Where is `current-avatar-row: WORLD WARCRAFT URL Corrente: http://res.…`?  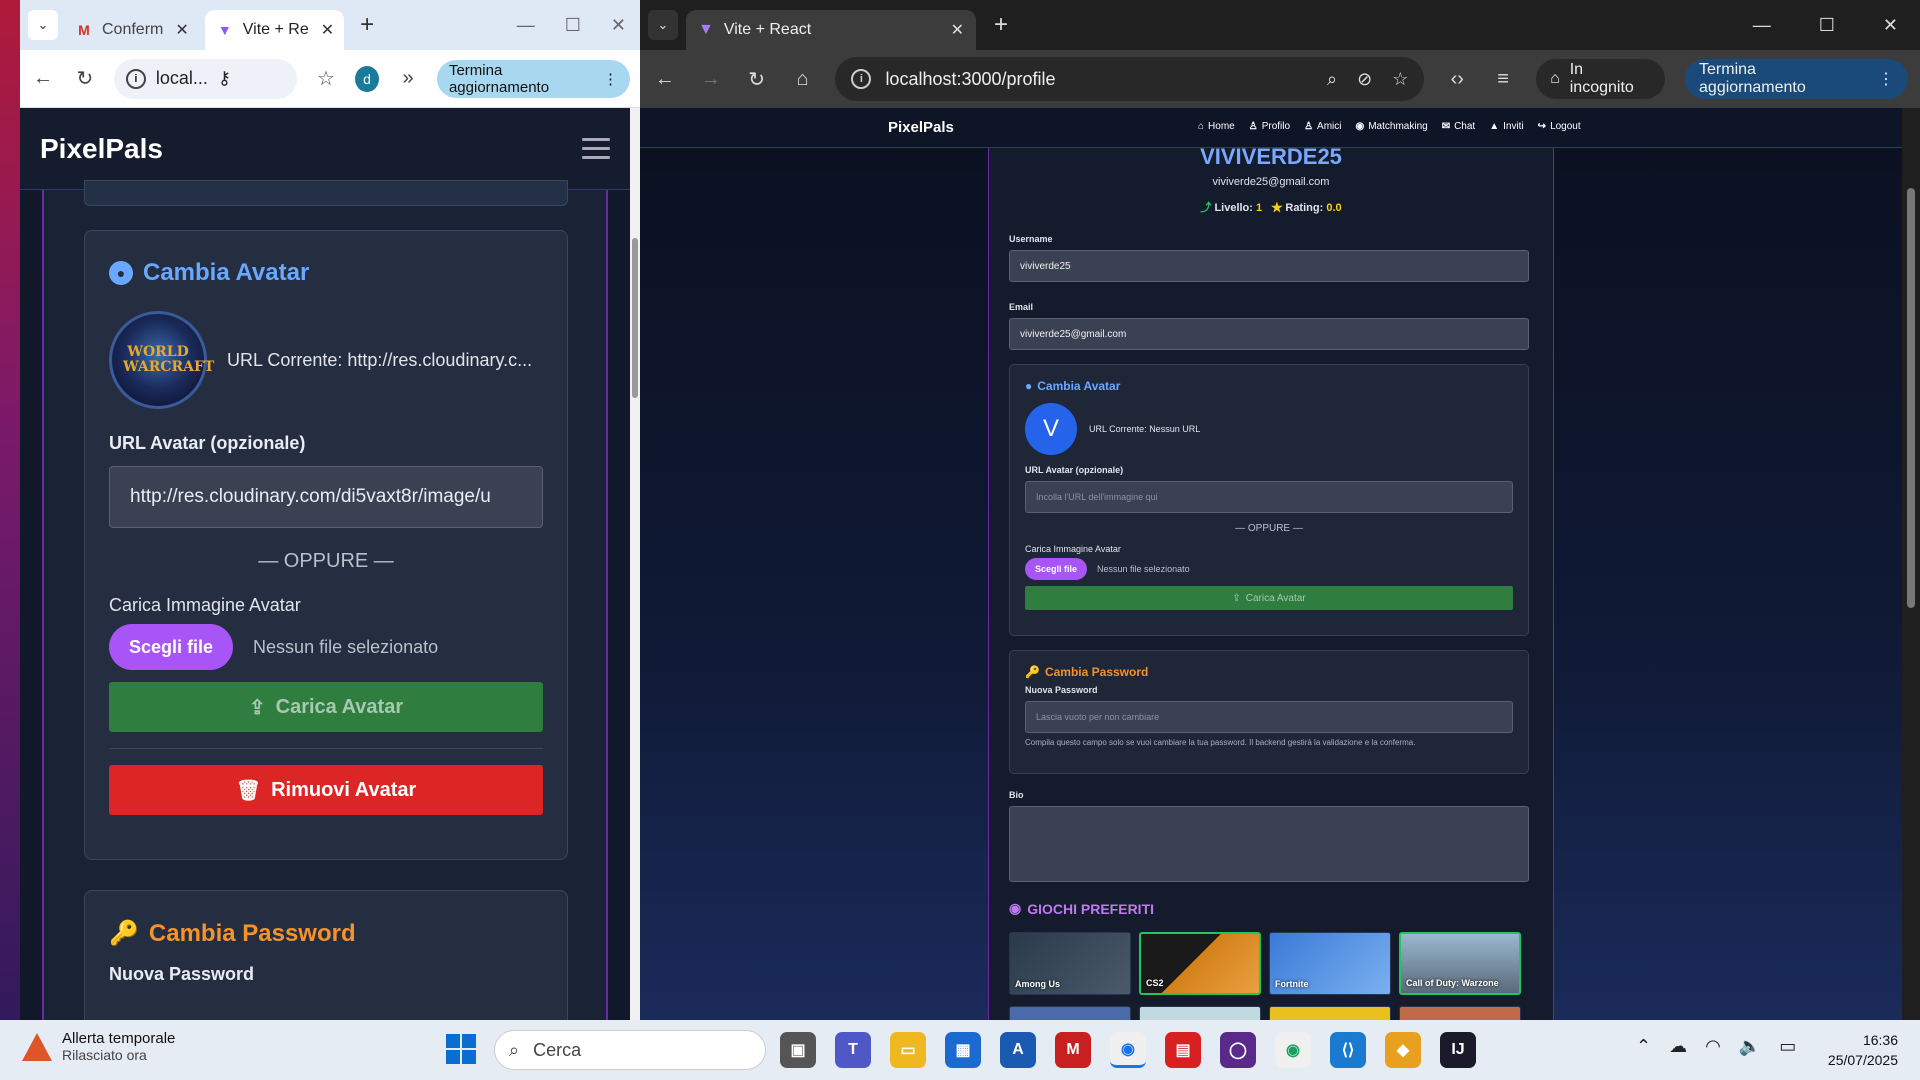 current-avatar-row: WORLD WARCRAFT URL Corrente: http://res.… is located at coordinates (326, 360).